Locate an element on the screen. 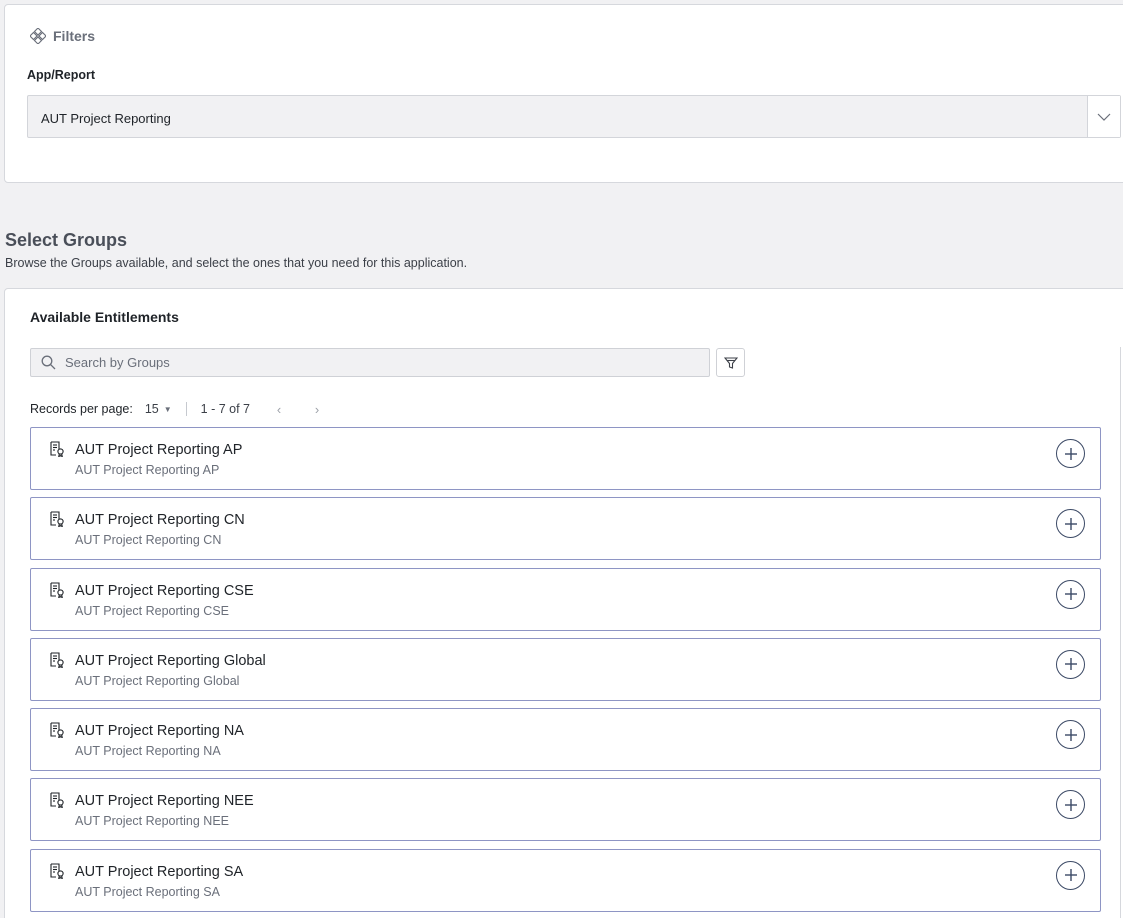  search-bar is located at coordinates (370, 362).